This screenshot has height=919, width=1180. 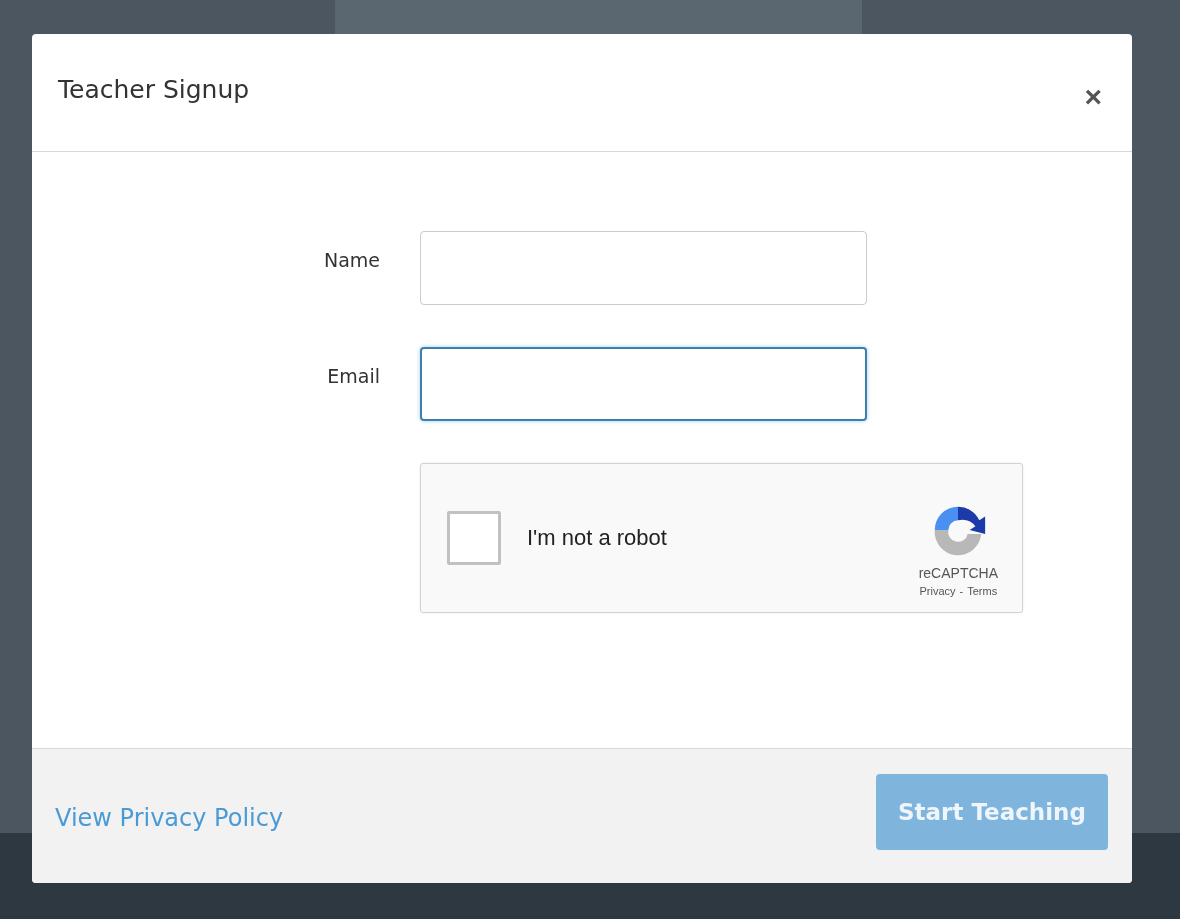 I want to click on dialog-title: Teacher Signup, so click(x=154, y=89).